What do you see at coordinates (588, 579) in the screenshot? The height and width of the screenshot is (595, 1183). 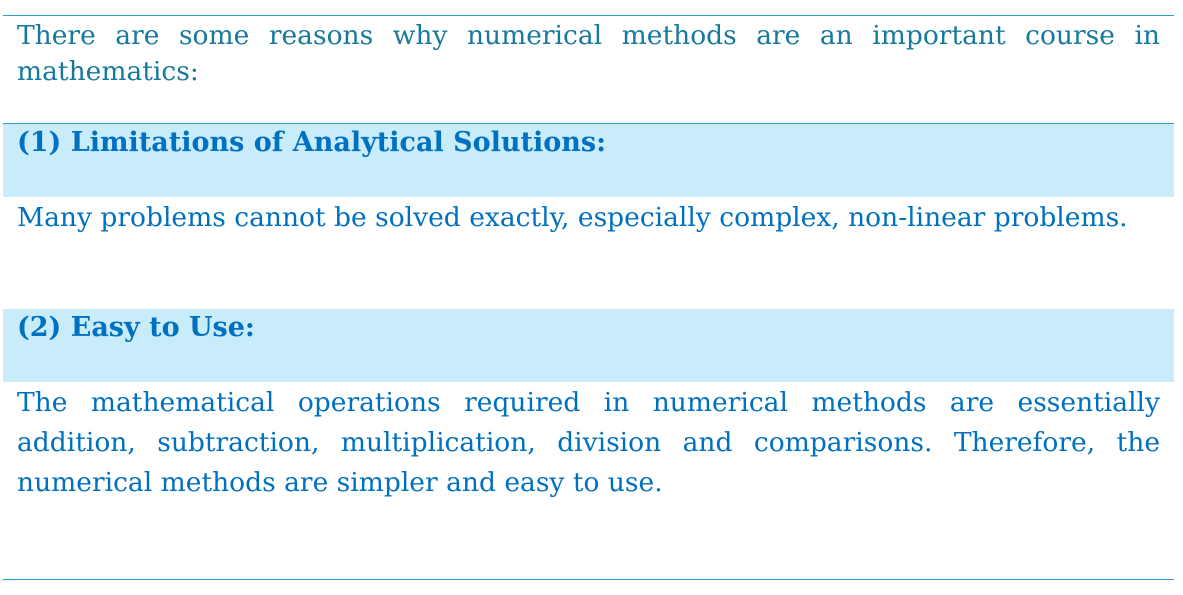 I see `bottom-rule` at bounding box center [588, 579].